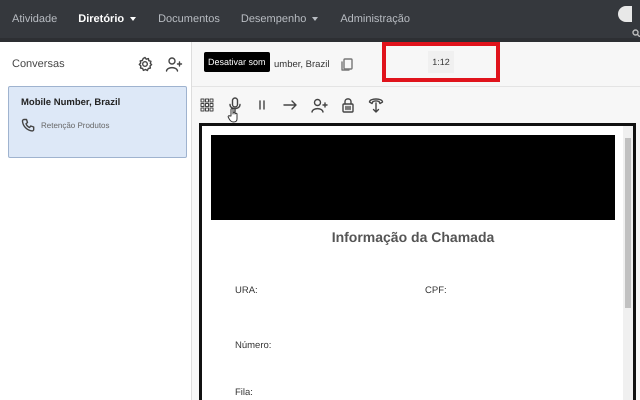  I want to click on nav-tab: Atividade, so click(35, 19).